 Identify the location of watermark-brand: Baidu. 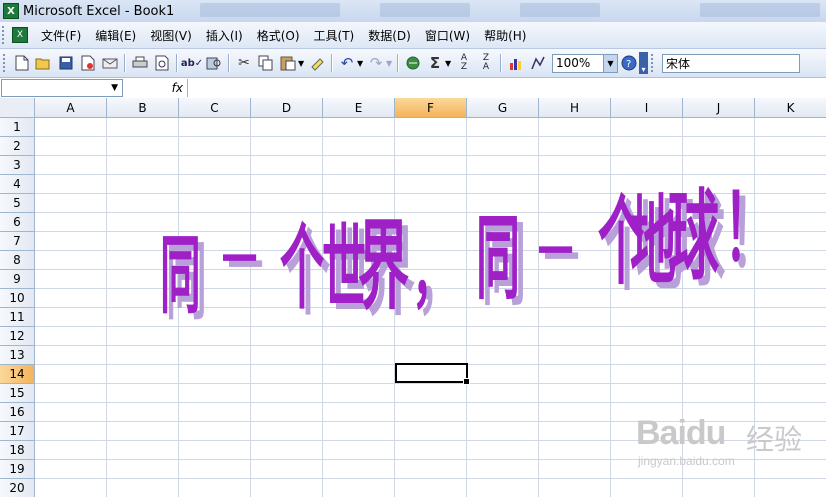
(681, 433).